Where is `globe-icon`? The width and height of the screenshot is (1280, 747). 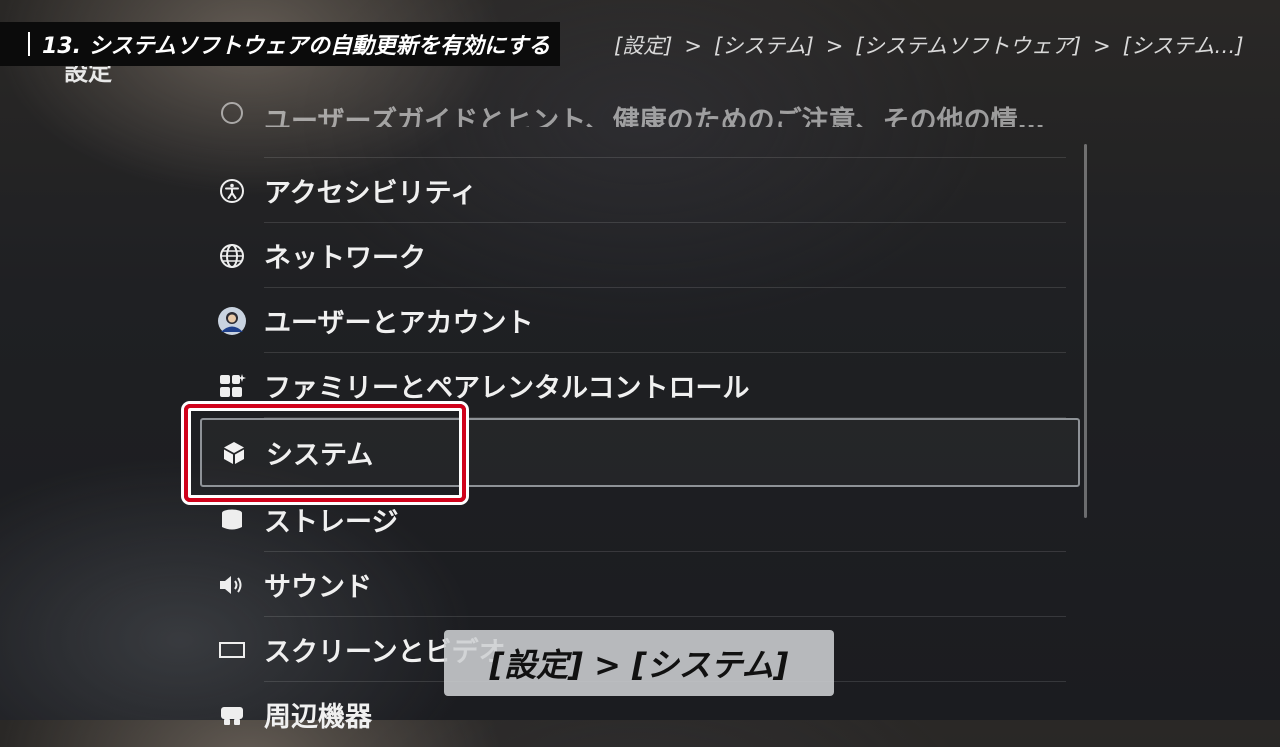 globe-icon is located at coordinates (232, 256).